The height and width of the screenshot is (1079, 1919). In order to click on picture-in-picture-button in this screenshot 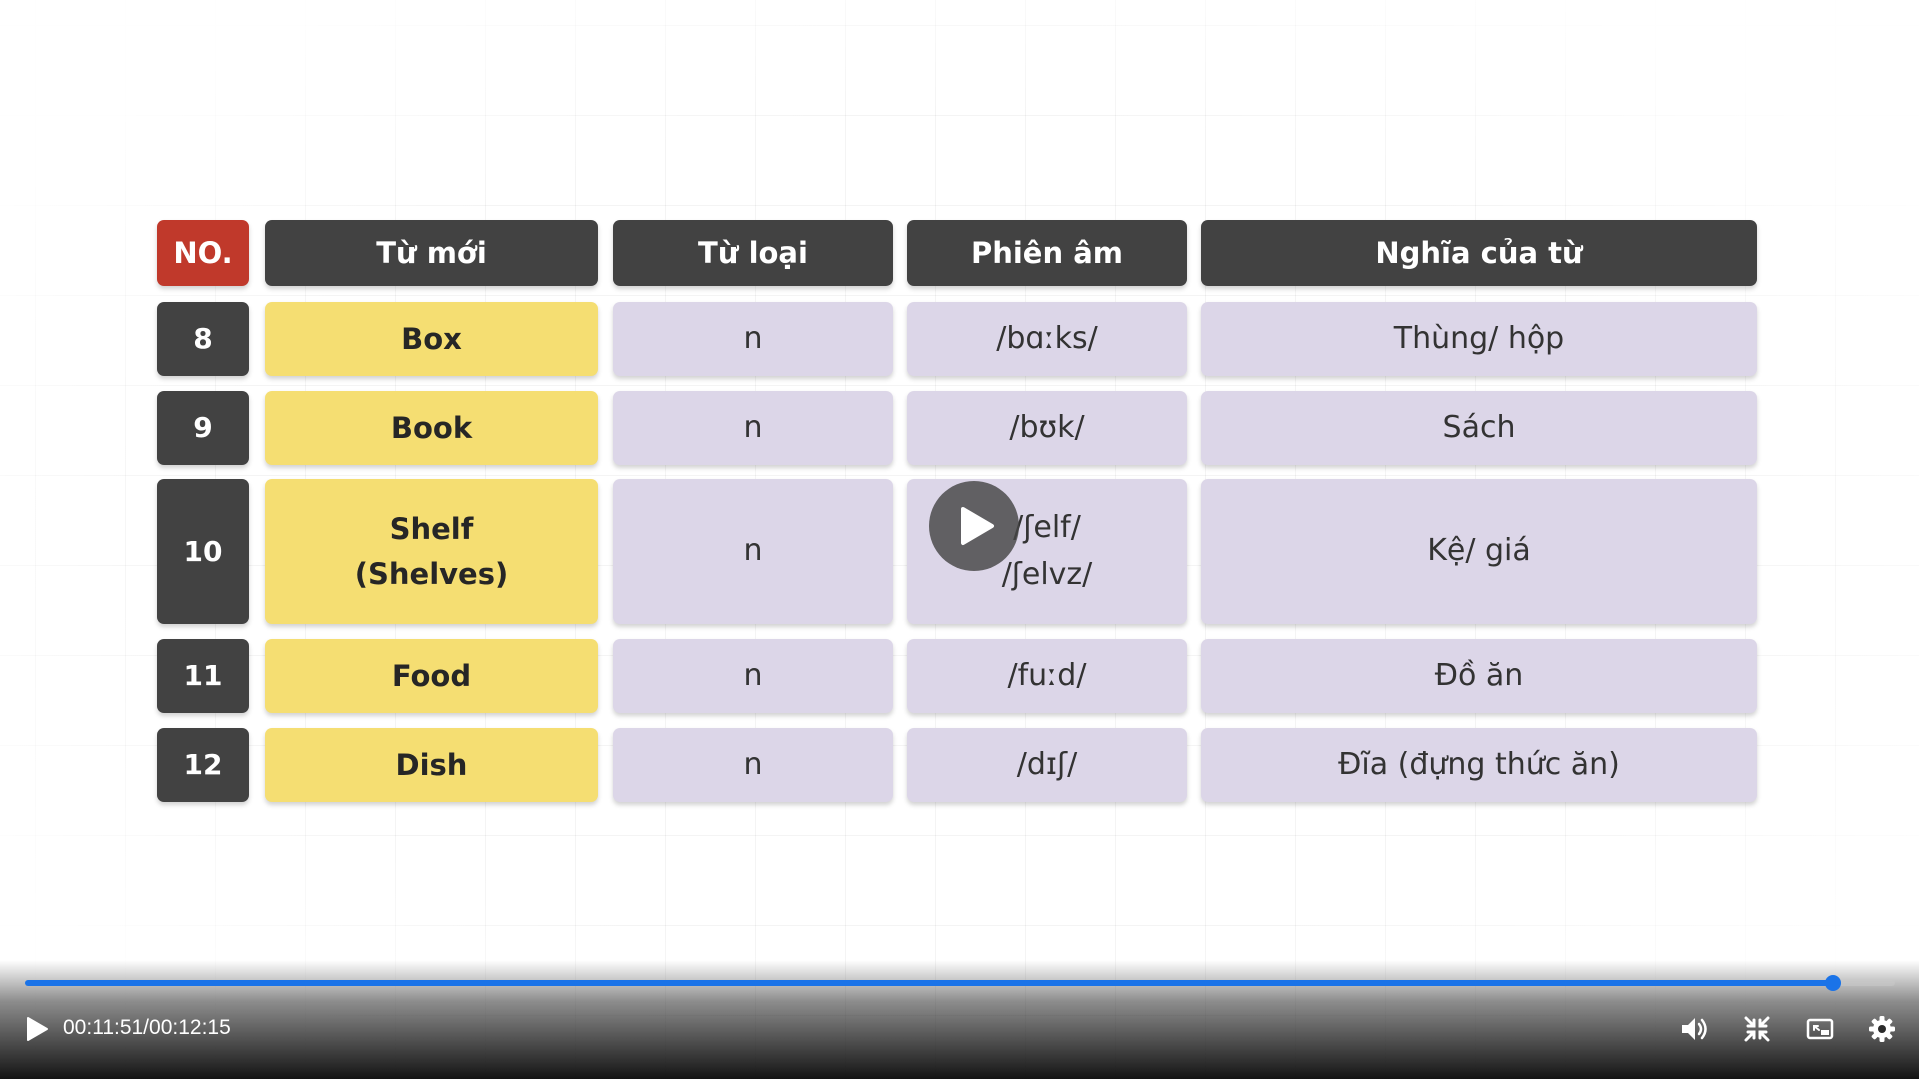, I will do `click(1820, 1029)`.